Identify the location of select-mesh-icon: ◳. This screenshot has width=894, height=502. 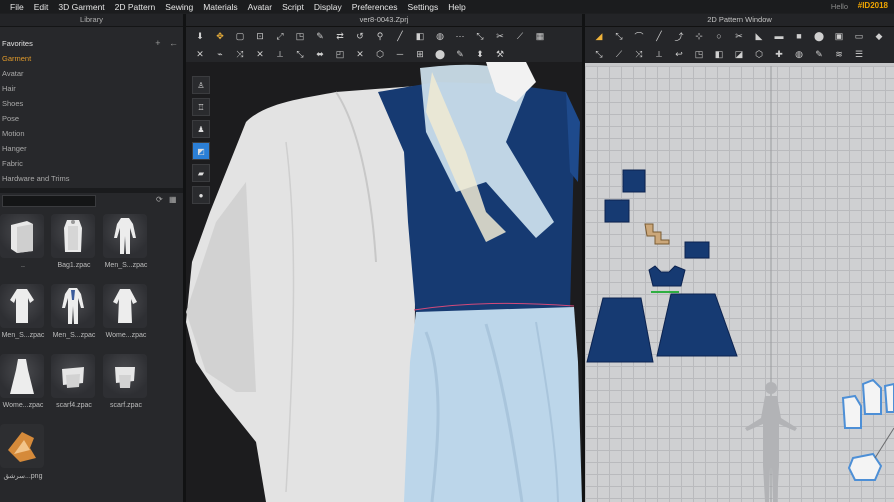
(300, 36).